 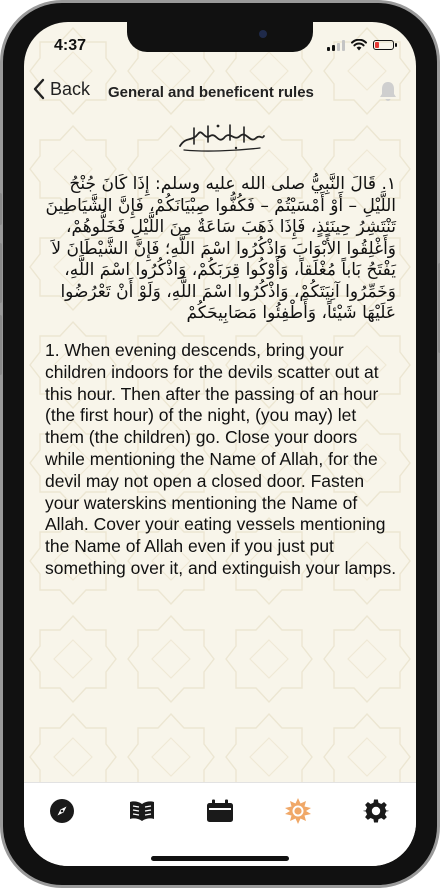 I want to click on status-icons, so click(x=362, y=45).